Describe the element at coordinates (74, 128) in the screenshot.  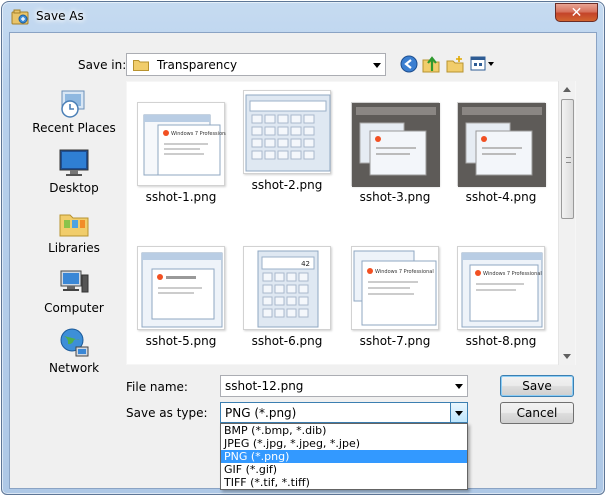
I see `place-label: Recent Places` at that location.